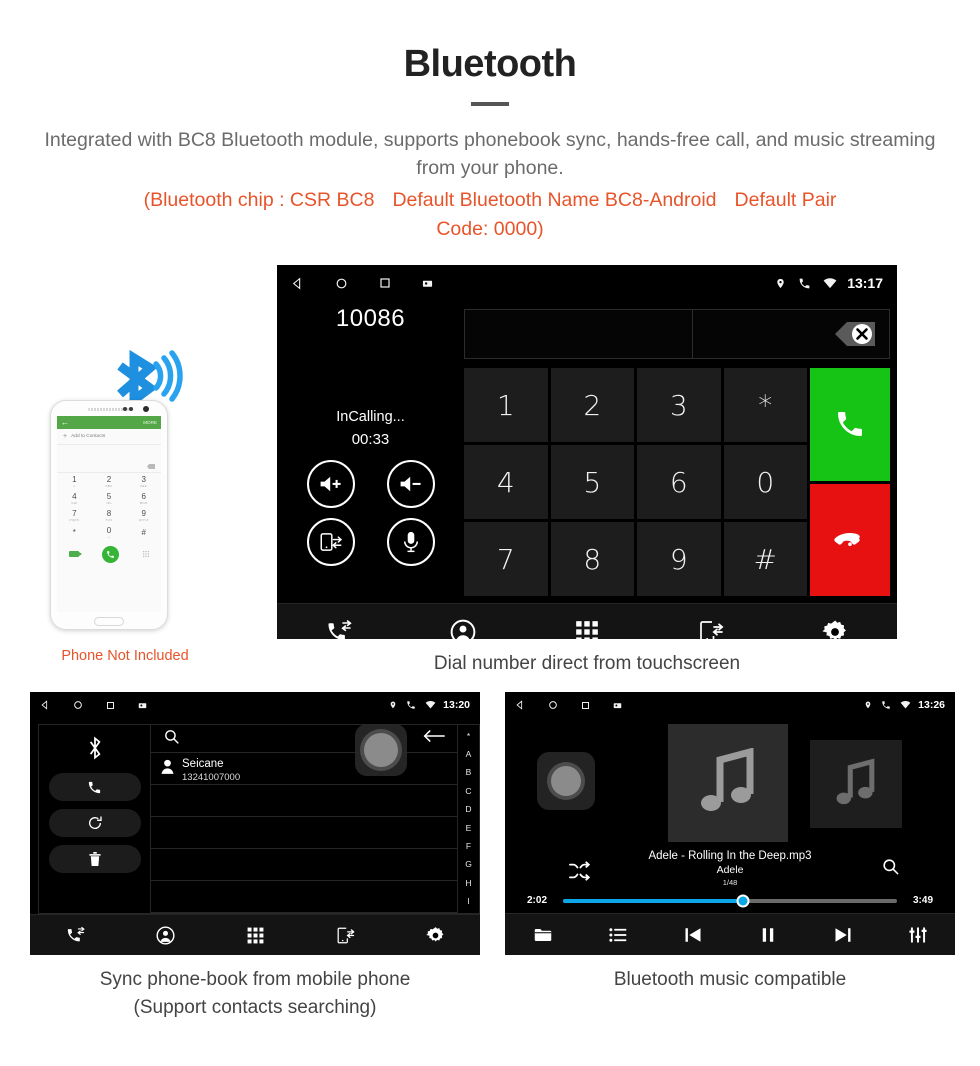 The width and height of the screenshot is (980, 1066). What do you see at coordinates (468, 736) in the screenshot?
I see `alpha-index-star: *` at bounding box center [468, 736].